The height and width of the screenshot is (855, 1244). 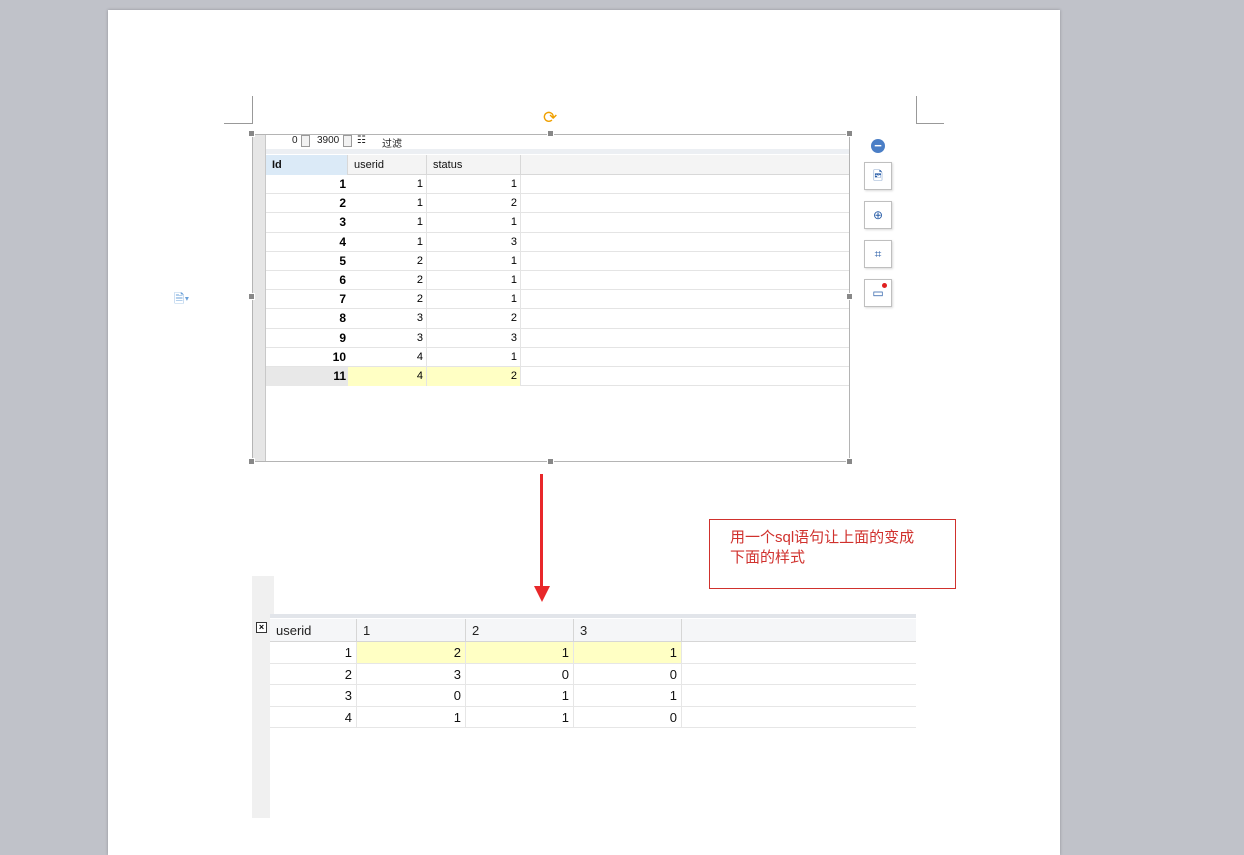 What do you see at coordinates (557, 357) in the screenshot?
I see `table-row: 10 4 1` at bounding box center [557, 357].